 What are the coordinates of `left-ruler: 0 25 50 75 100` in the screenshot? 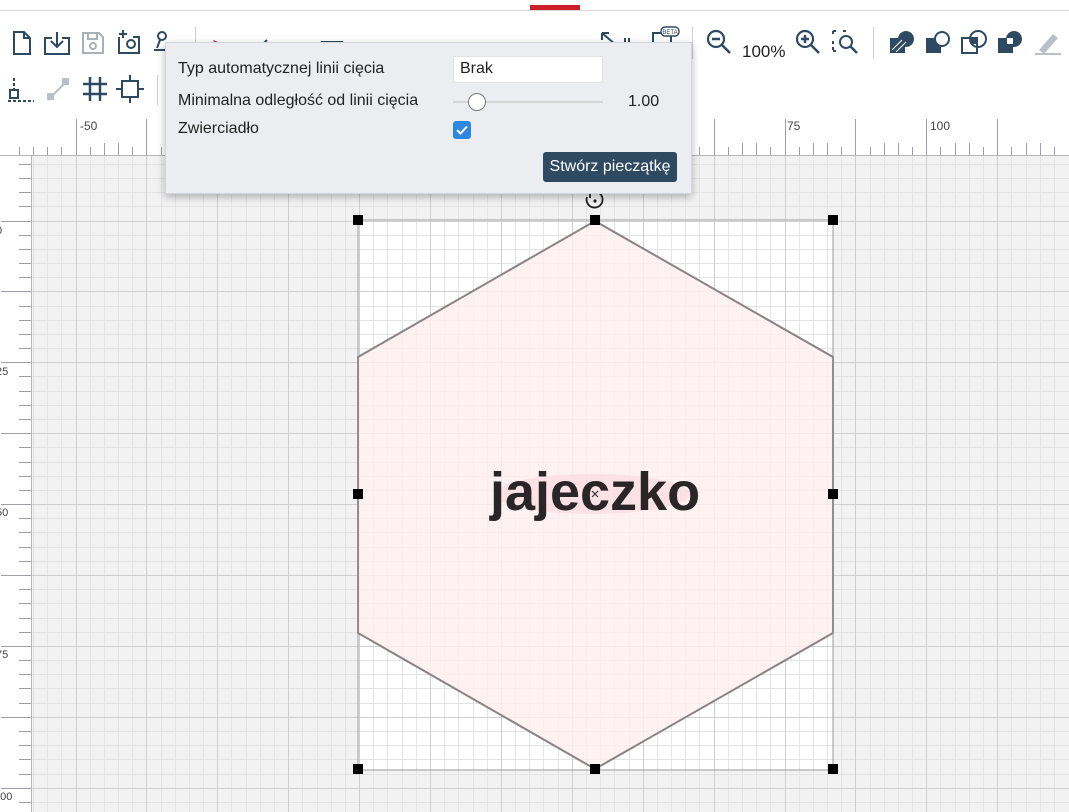 It's located at (16, 484).